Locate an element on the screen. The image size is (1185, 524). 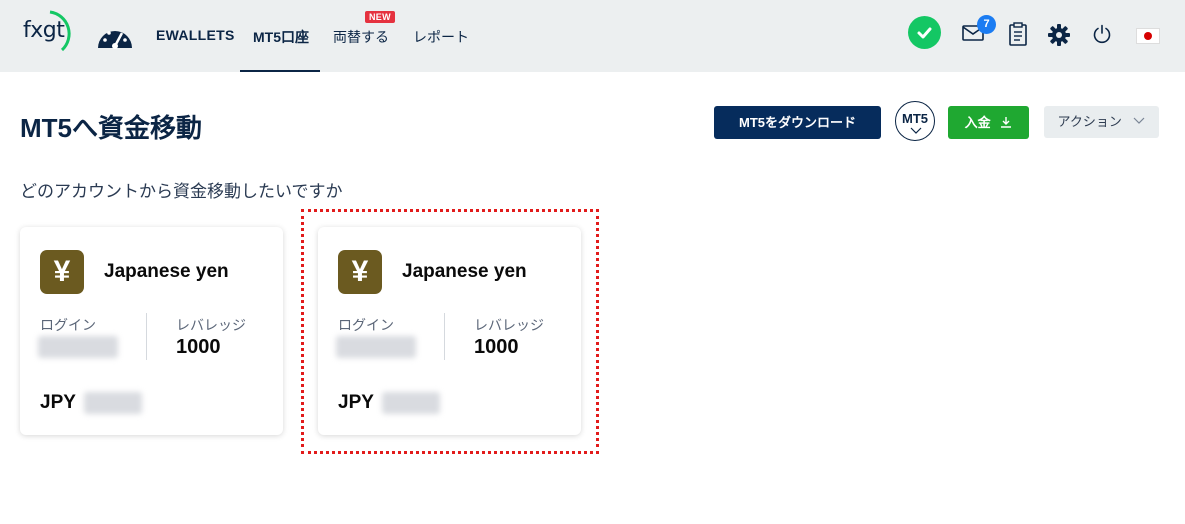
nav-report: レポート is located at coordinates (441, 37).